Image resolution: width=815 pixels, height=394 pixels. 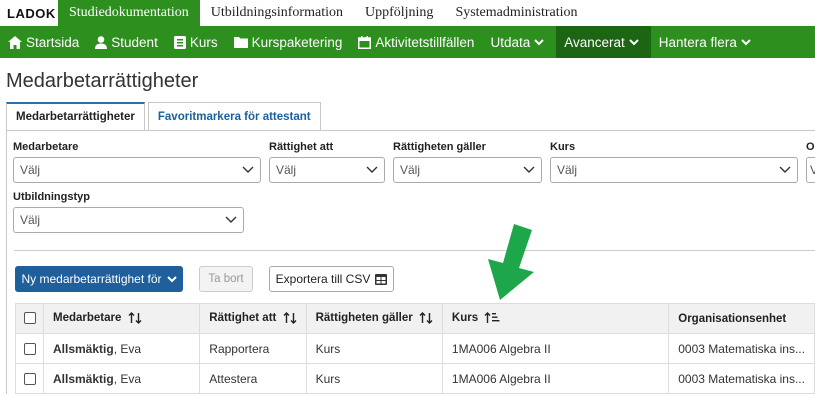 What do you see at coordinates (414, 250) in the screenshot?
I see `section-divider` at bounding box center [414, 250].